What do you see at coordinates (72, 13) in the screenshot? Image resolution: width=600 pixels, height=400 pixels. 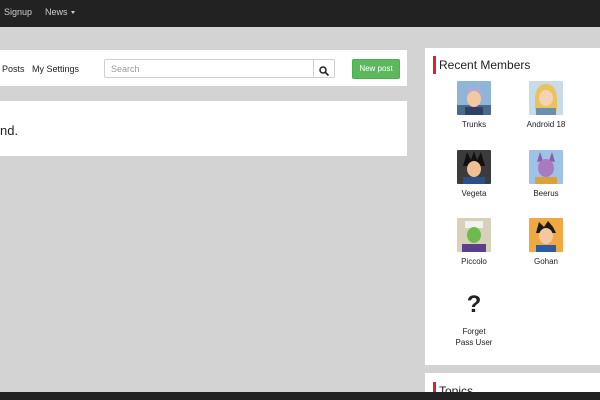 I see `caret-down-icon` at bounding box center [72, 13].